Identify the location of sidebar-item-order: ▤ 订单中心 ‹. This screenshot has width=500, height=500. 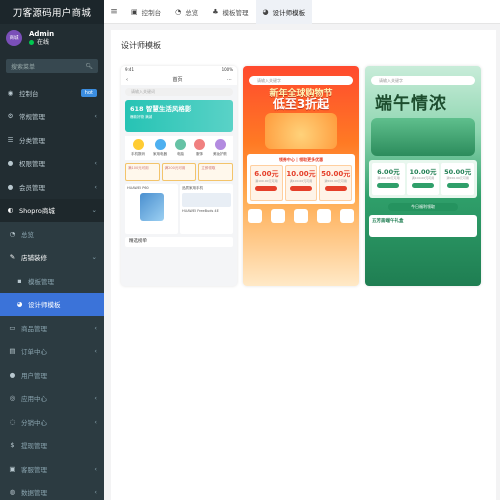
(52, 351).